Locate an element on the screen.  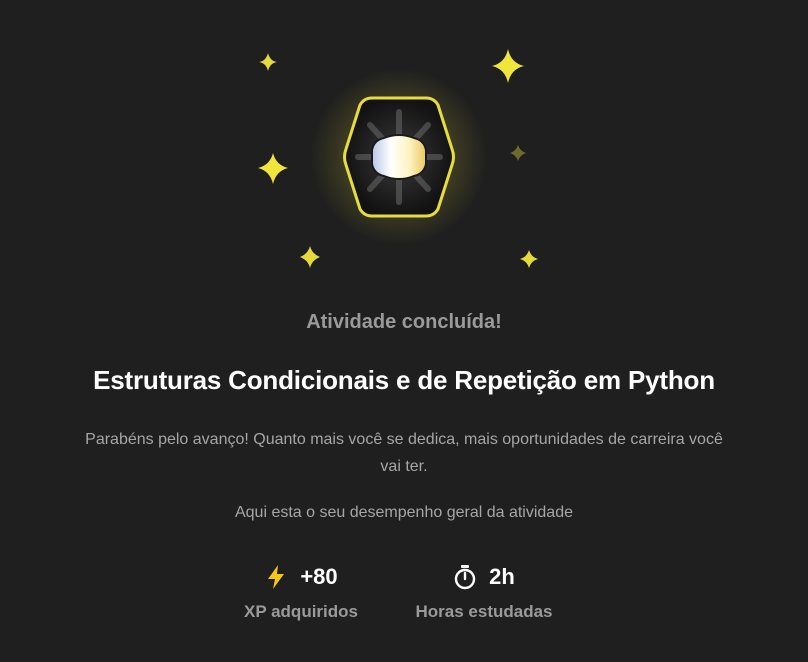
achievement-illustration is located at coordinates (398, 158).